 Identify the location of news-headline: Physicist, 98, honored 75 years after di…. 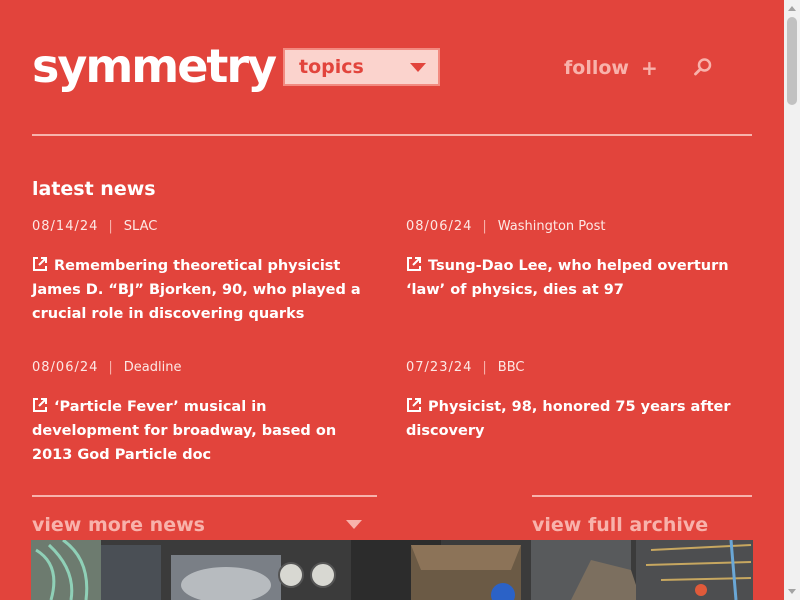
(568, 419).